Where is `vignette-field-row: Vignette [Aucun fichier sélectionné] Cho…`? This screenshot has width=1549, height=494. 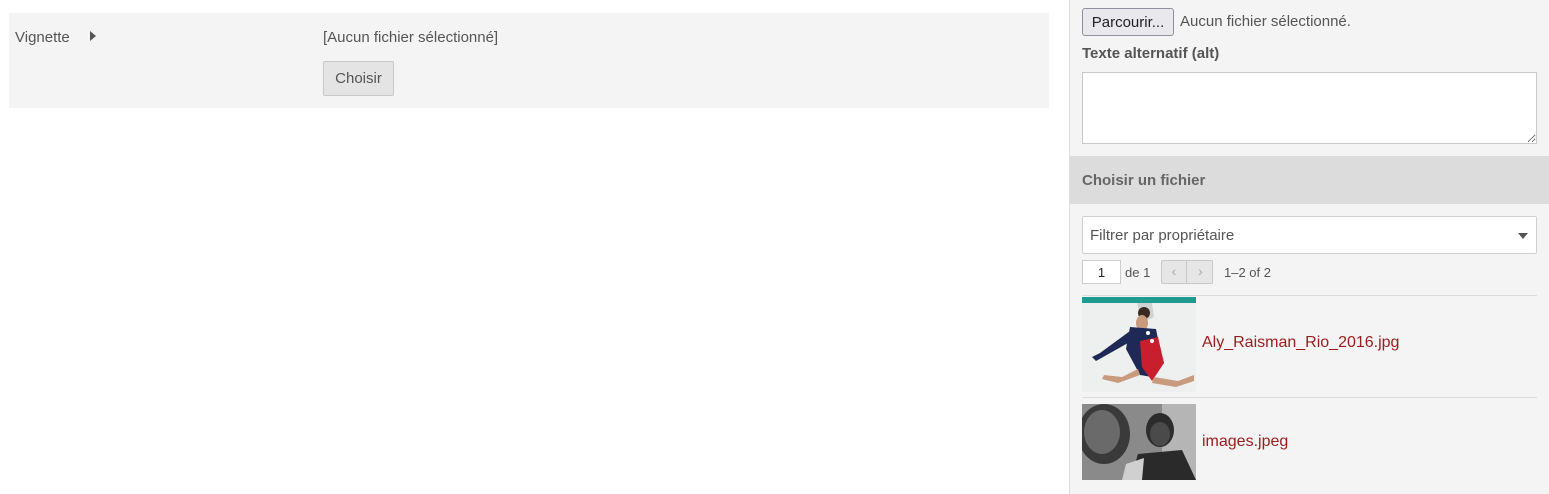 vignette-field-row: Vignette [Aucun fichier sélectionné] Cho… is located at coordinates (529, 60).